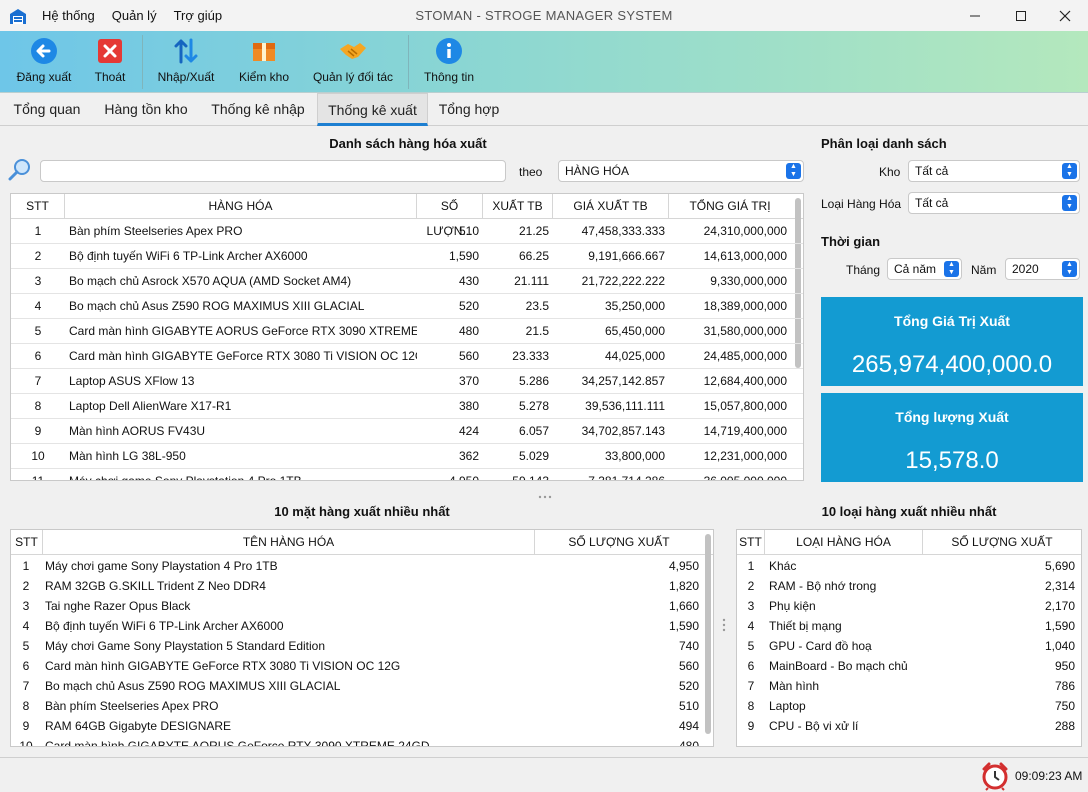 The height and width of the screenshot is (792, 1088). What do you see at coordinates (994, 171) in the screenshot?
I see `kho-select: Tất cả ▲ ▼` at bounding box center [994, 171].